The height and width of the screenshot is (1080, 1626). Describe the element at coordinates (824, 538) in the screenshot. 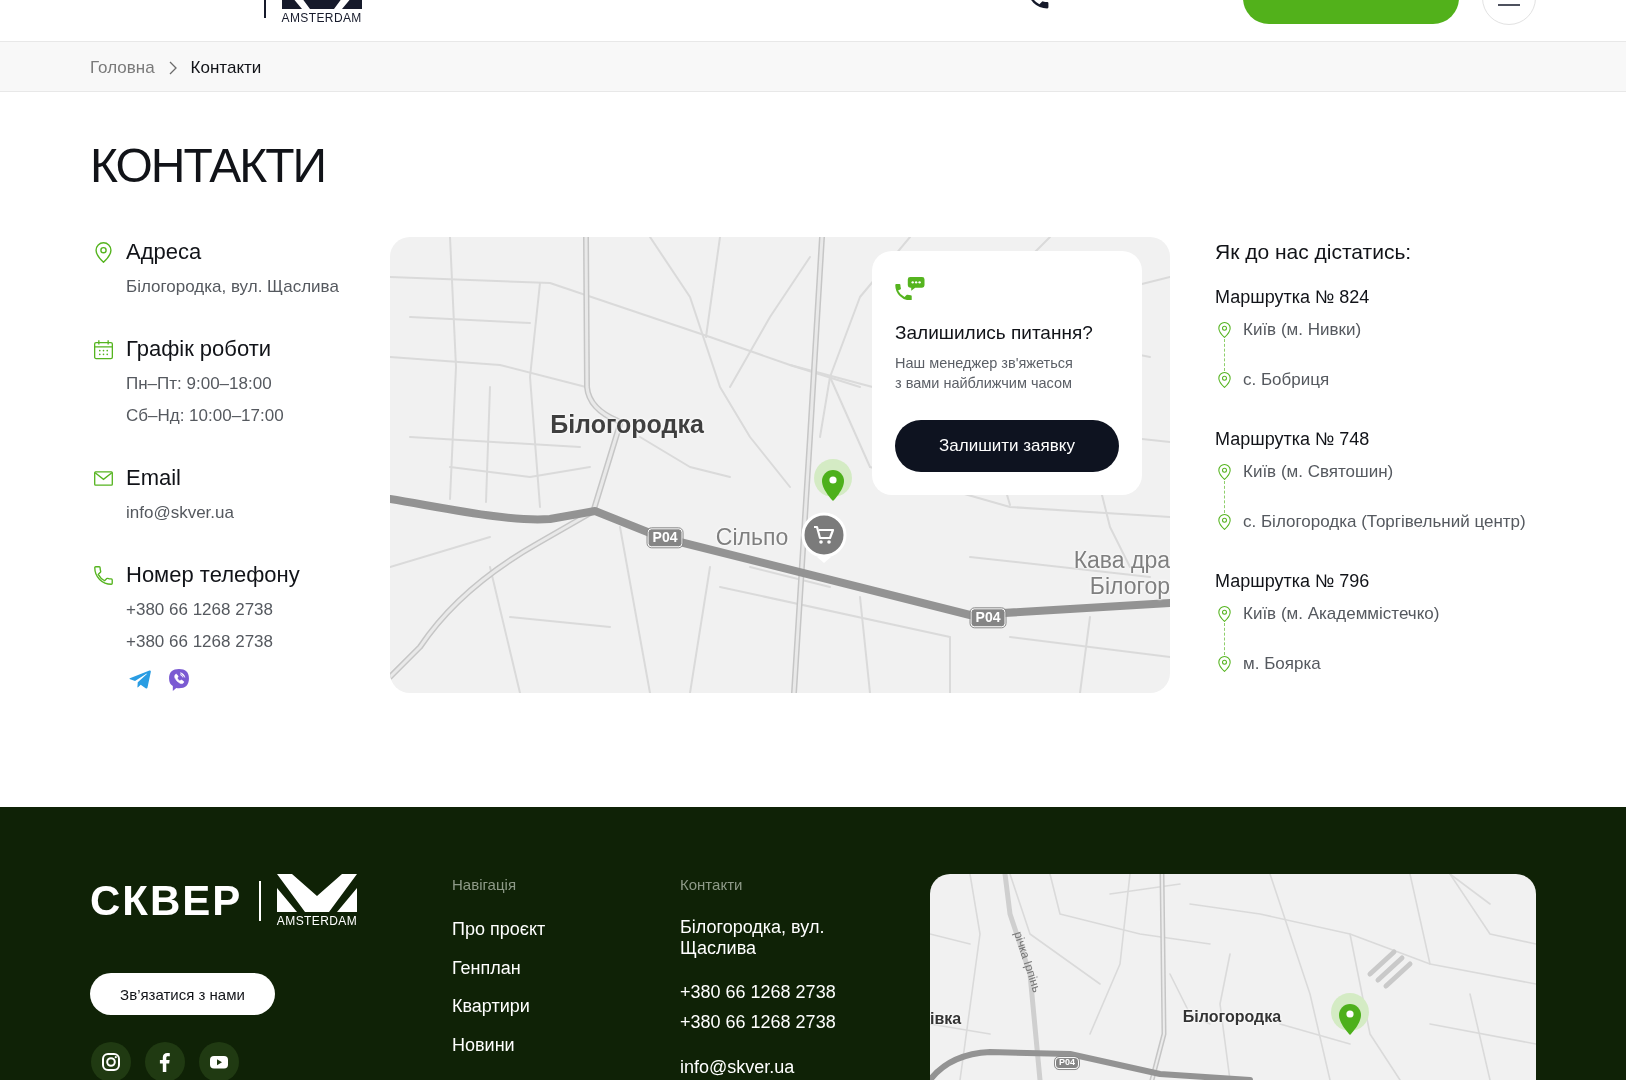

I see `shopping-cart-marker-icon` at that location.